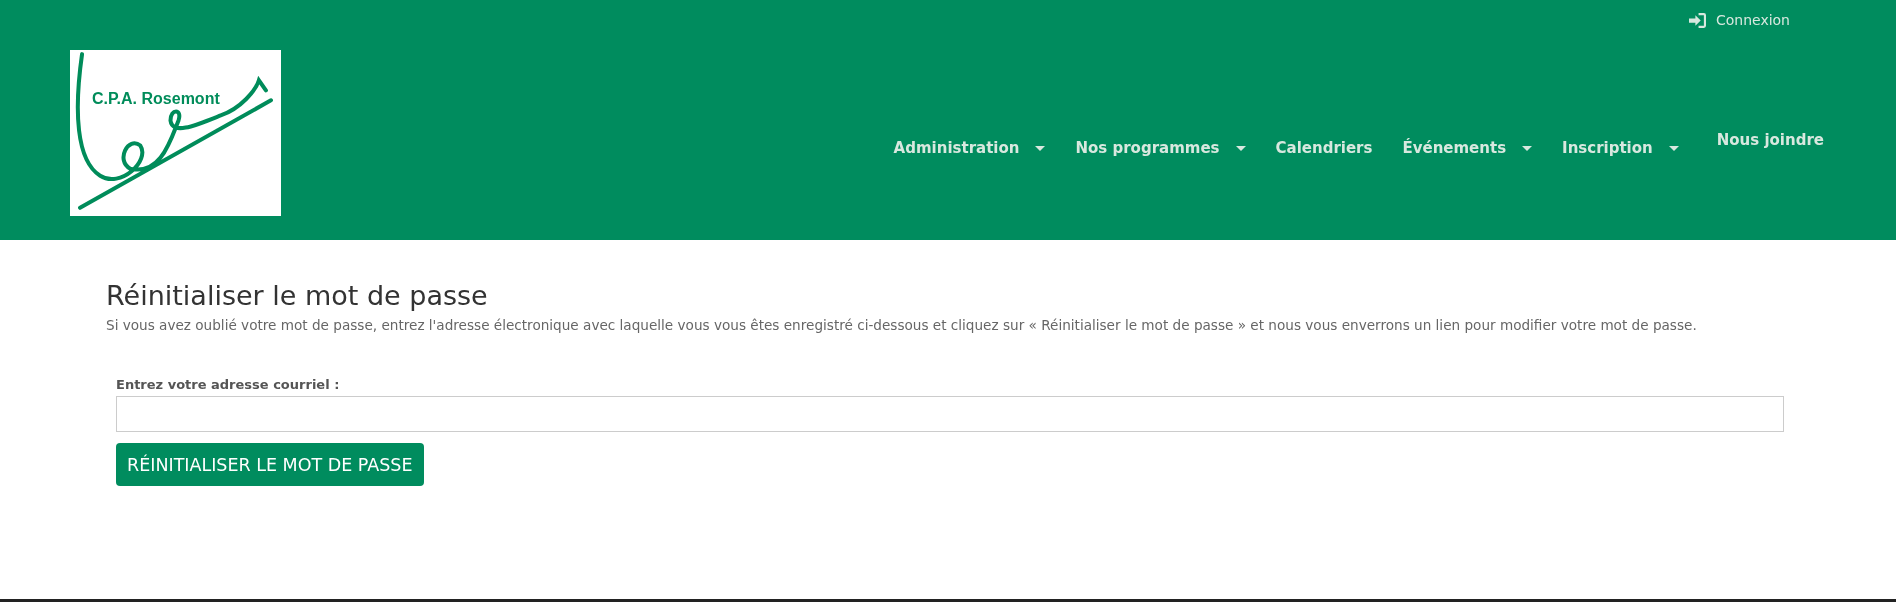  Describe the element at coordinates (228, 384) in the screenshot. I see `field-label: Entrez votre adresse courriel :` at that location.